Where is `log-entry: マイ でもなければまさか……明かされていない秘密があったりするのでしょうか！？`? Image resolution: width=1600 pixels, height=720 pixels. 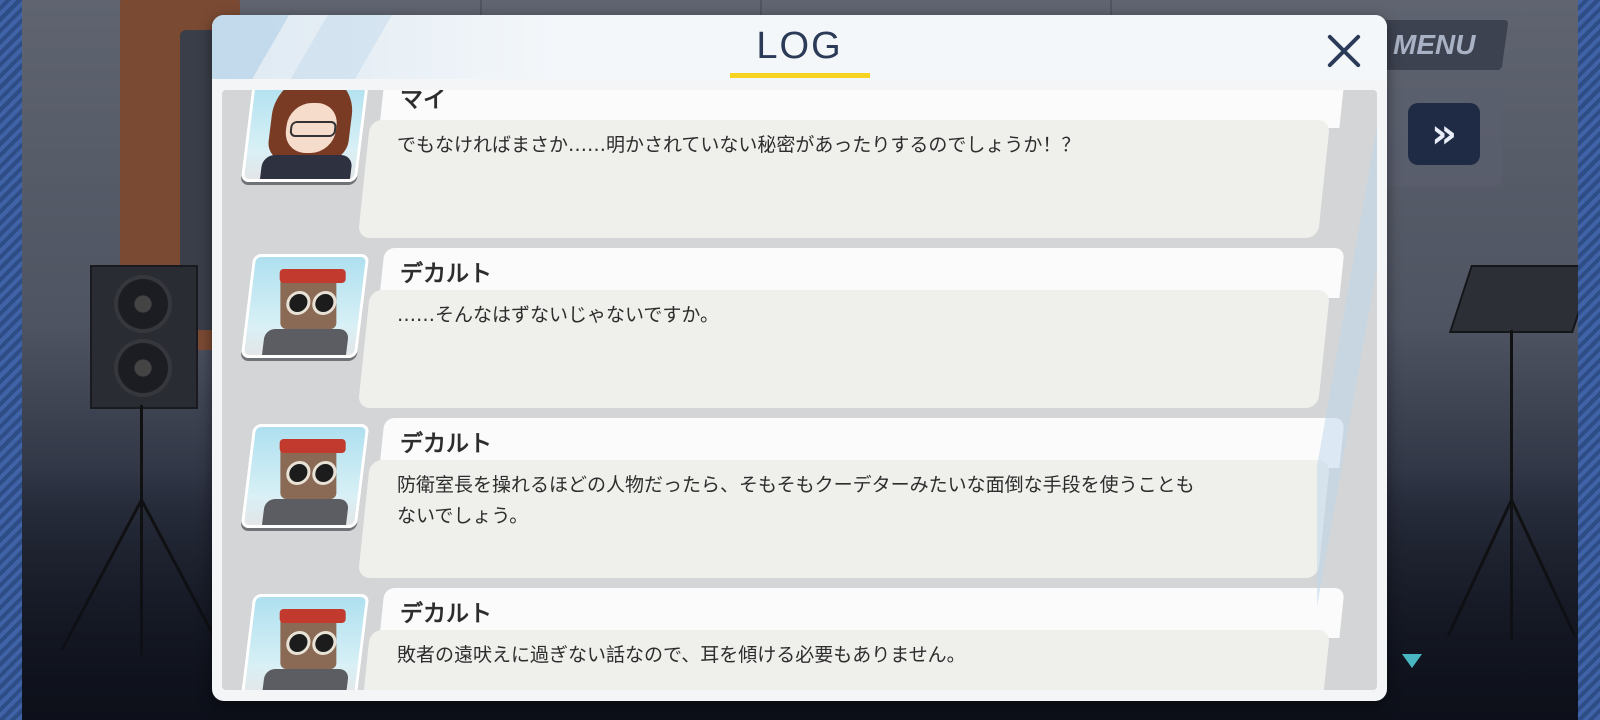 log-entry: マイ でもなければまさか……明かされていない秘密があったりするのでしょうか！？ is located at coordinates (799, 164).